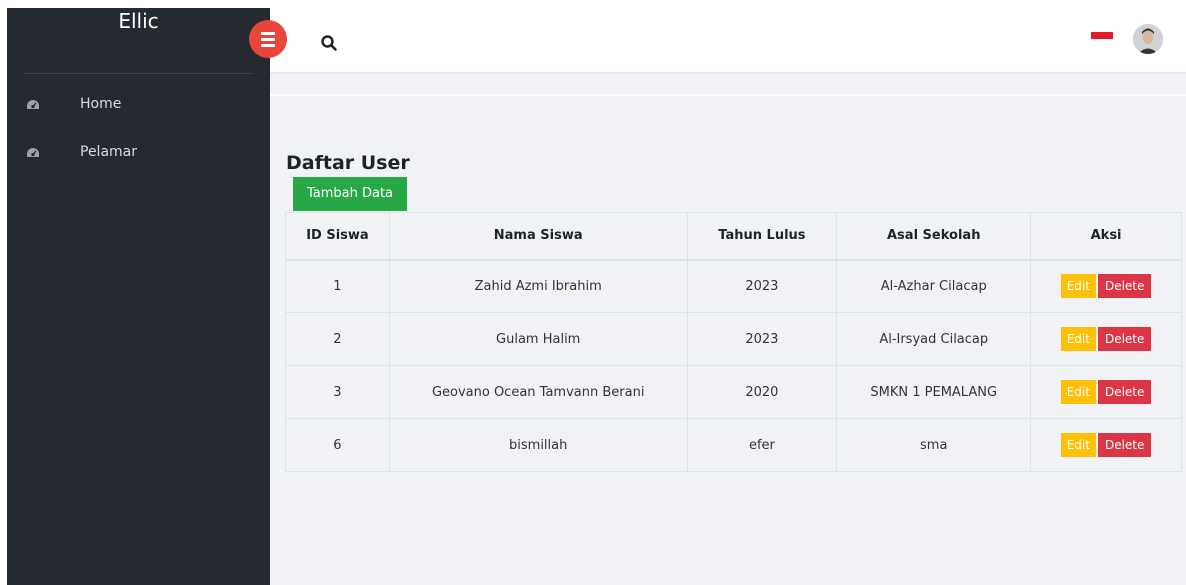 The height and width of the screenshot is (585, 1186). I want to click on add-data-button: Tambah Data, so click(350, 194).